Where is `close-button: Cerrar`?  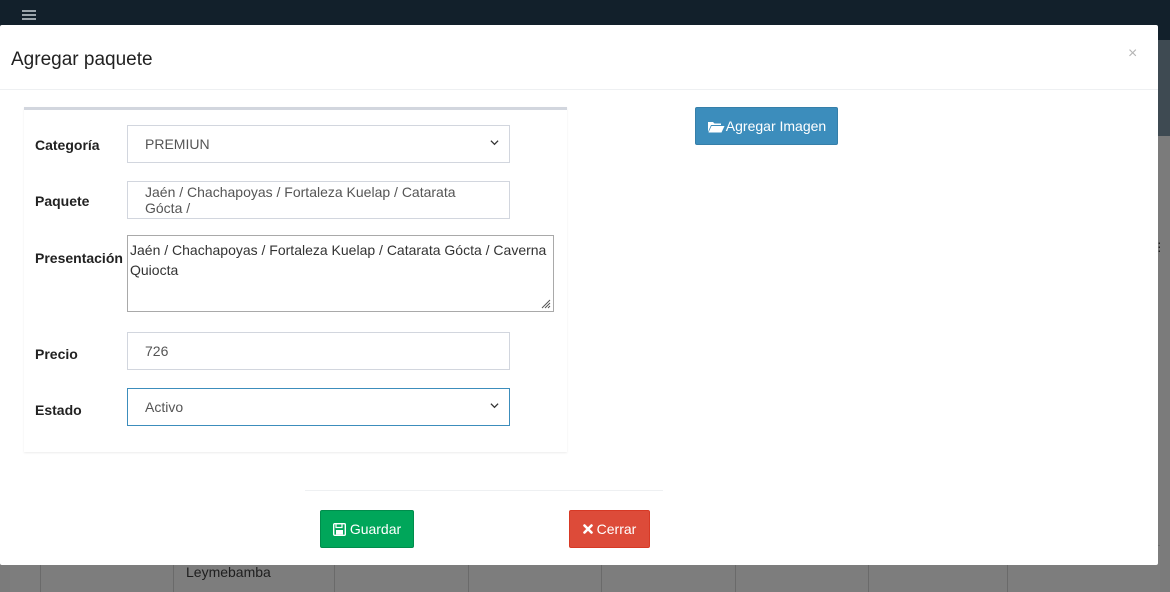
close-button: Cerrar is located at coordinates (609, 529).